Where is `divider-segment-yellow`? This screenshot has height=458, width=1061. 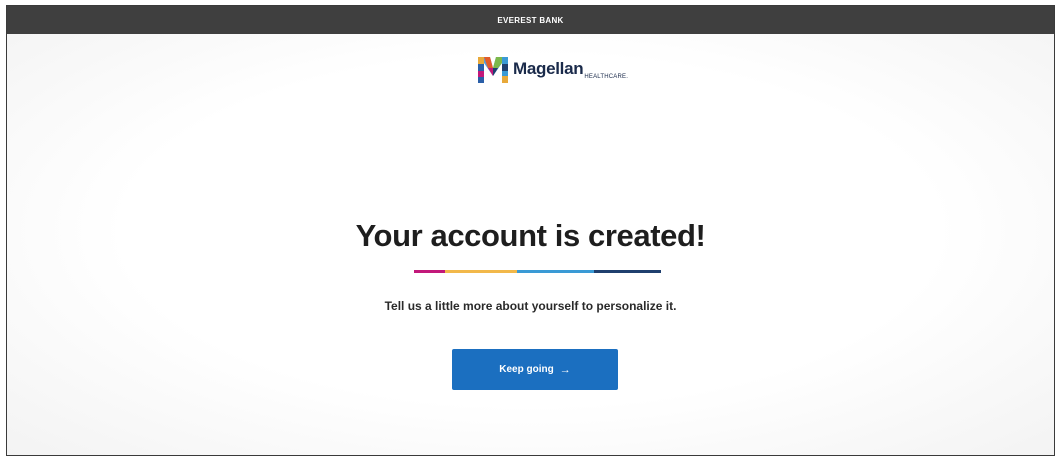
divider-segment-yellow is located at coordinates (481, 271).